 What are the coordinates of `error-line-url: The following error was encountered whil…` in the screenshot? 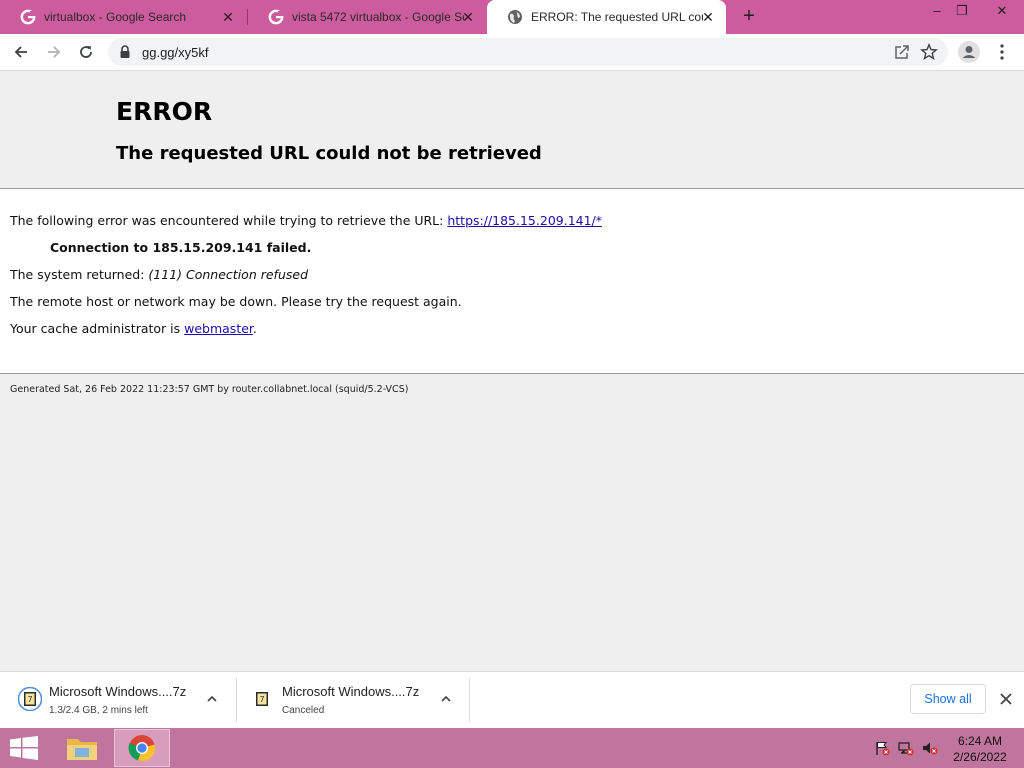 It's located at (306, 220).